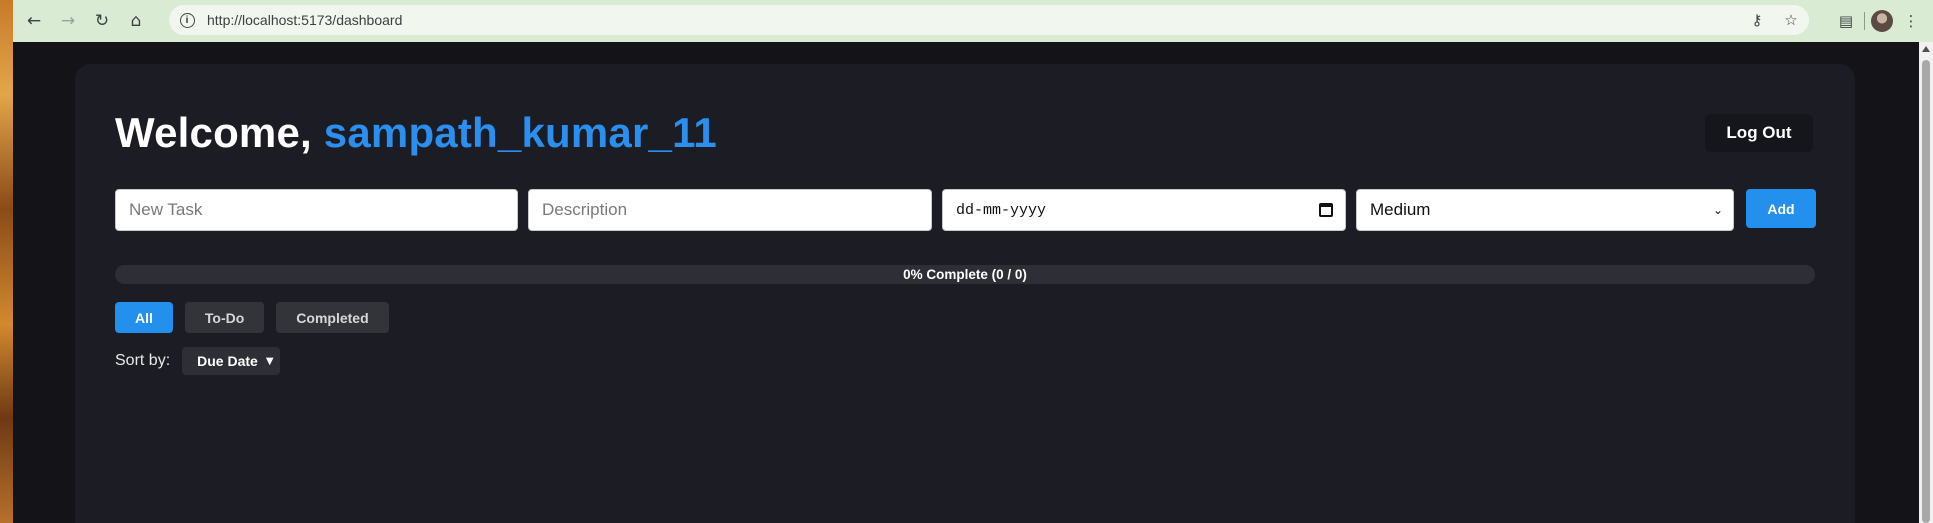  What do you see at coordinates (269, 361) in the screenshot?
I see `chevron-down-icon: ▼` at bounding box center [269, 361].